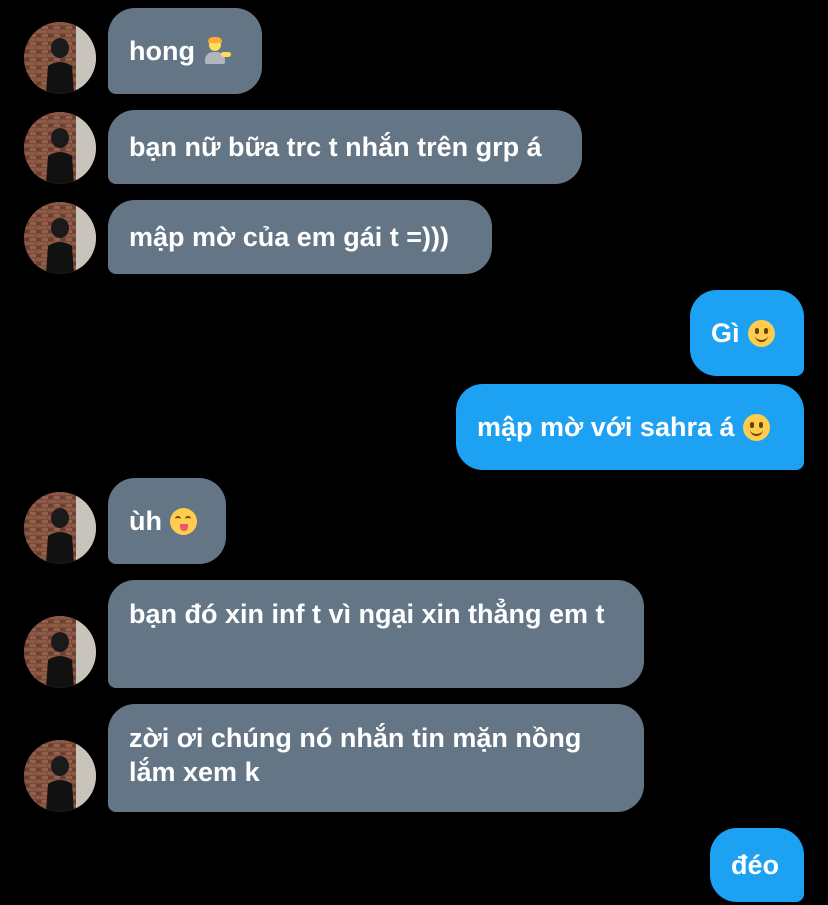 Image resolution: width=828 pixels, height=905 pixels. I want to click on message-bubble-incoming: bạn nữ bữa trc t nhắn trên grp á, so click(345, 147).